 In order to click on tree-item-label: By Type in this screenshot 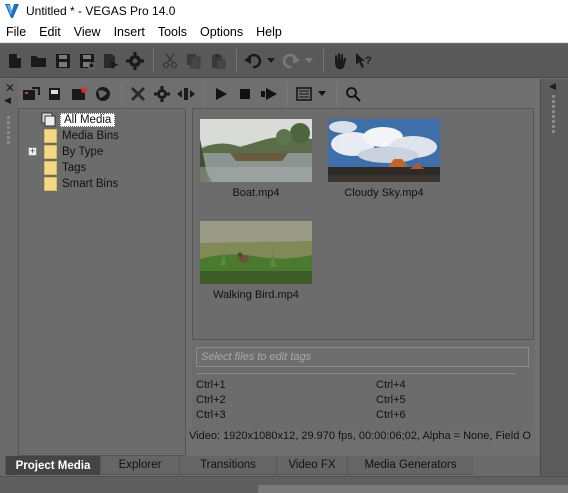, I will do `click(83, 152)`.